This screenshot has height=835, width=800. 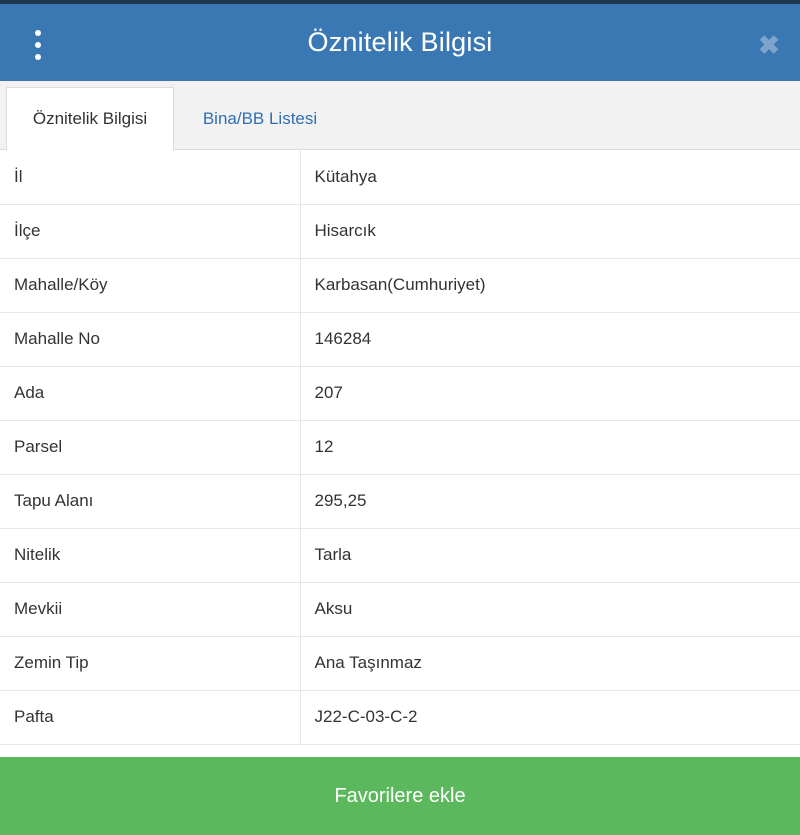 I want to click on panel-header: Öznitelik Bilgisi ✖, so click(x=400, y=42).